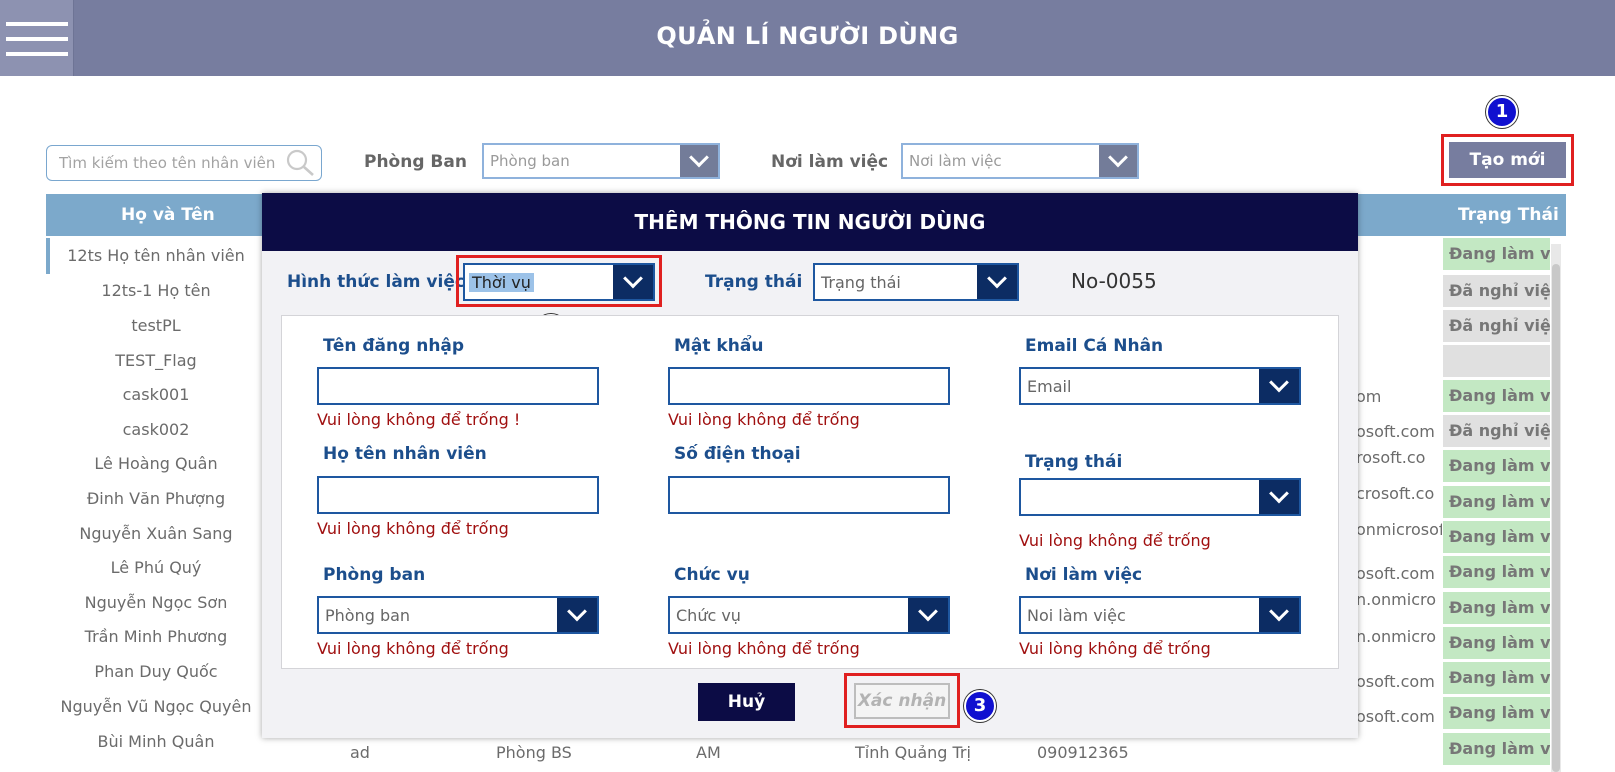 The width and height of the screenshot is (1615, 772). Describe the element at coordinates (300, 163) in the screenshot. I see `search-icon` at that location.